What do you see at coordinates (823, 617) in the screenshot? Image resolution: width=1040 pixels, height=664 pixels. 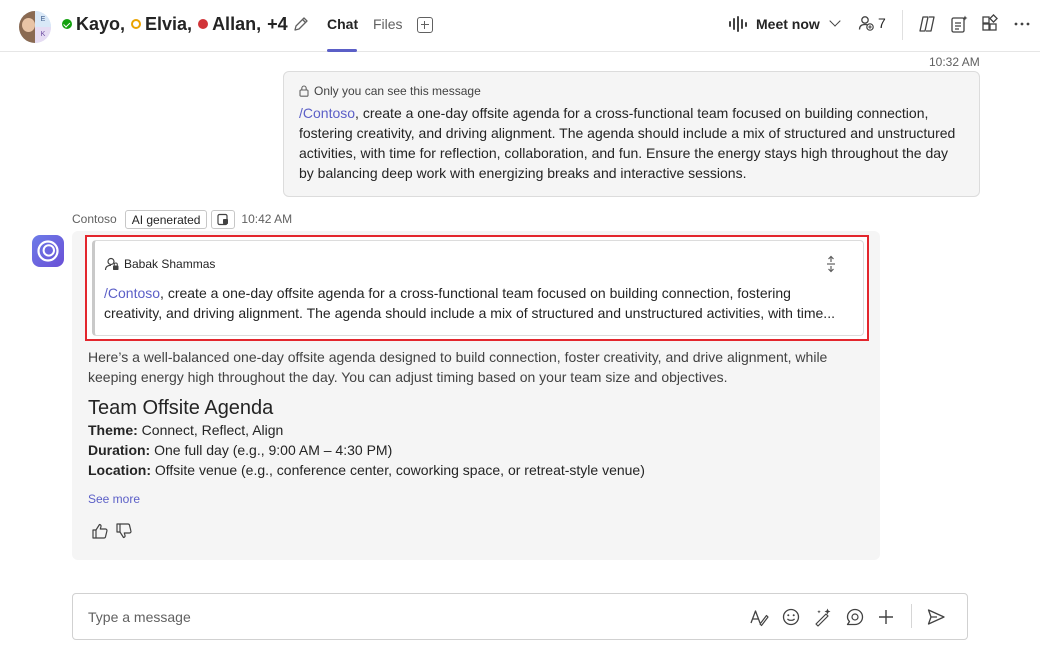 I see `rewrite-icon` at bounding box center [823, 617].